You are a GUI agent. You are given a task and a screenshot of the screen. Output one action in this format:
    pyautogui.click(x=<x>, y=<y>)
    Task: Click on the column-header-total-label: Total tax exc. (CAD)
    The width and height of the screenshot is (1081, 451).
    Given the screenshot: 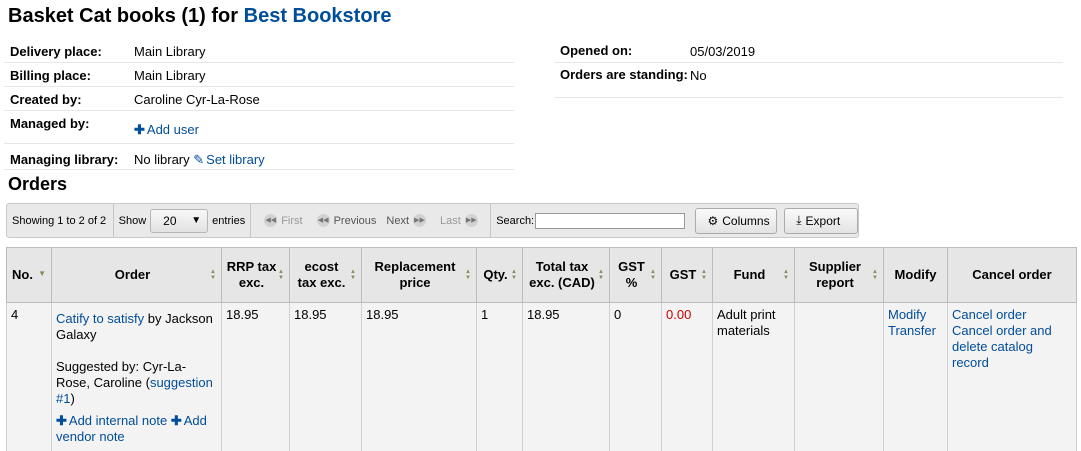 What is the action you would take?
    pyautogui.click(x=562, y=274)
    